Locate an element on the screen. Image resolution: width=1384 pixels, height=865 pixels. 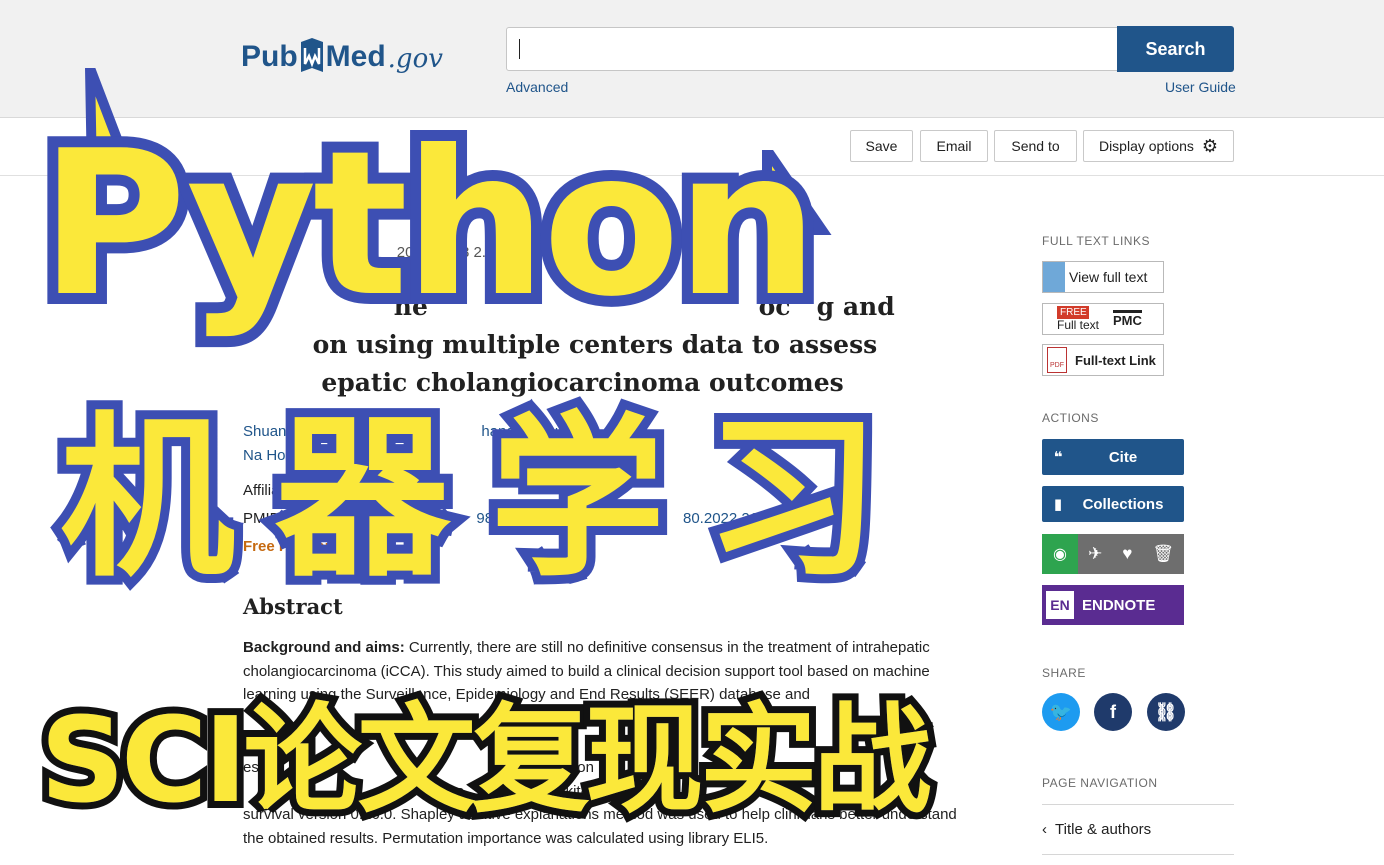
cite-button: ❝ Cite is located at coordinates (1113, 457).